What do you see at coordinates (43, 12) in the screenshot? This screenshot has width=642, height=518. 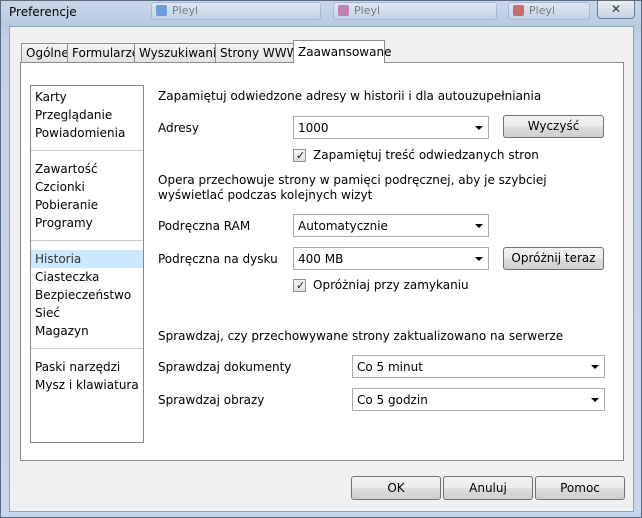 I see `window-title: Preferencje` at bounding box center [43, 12].